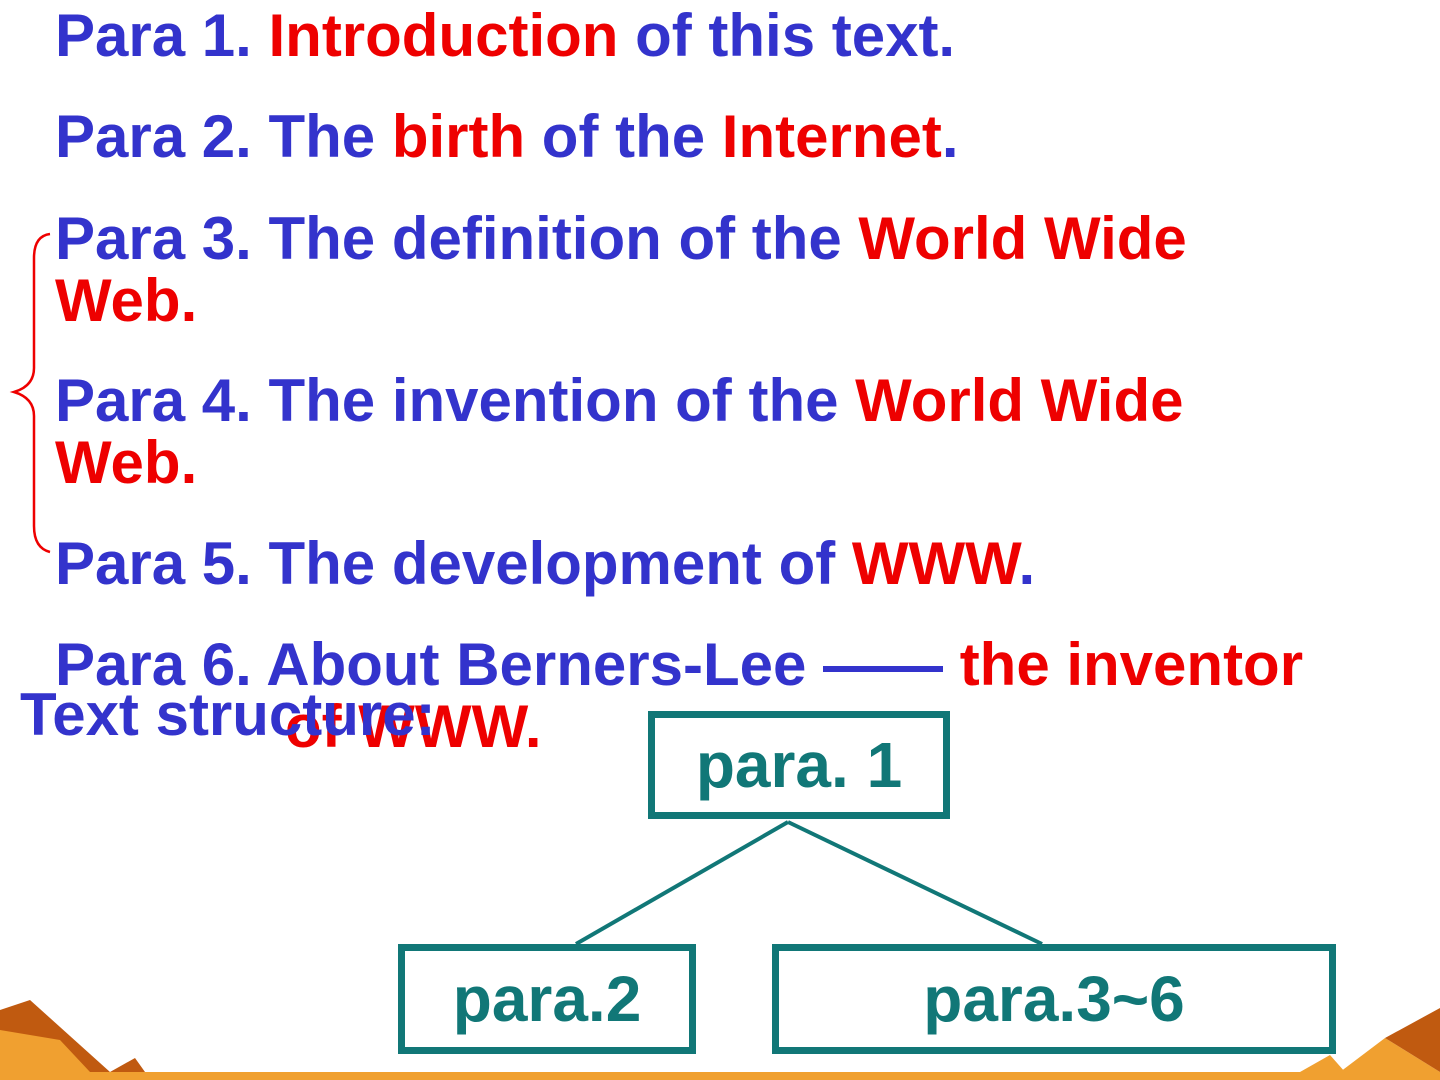 Image resolution: width=1440 pixels, height=1080 pixels. I want to click on structure-left-label: para.2, so click(547, 999).